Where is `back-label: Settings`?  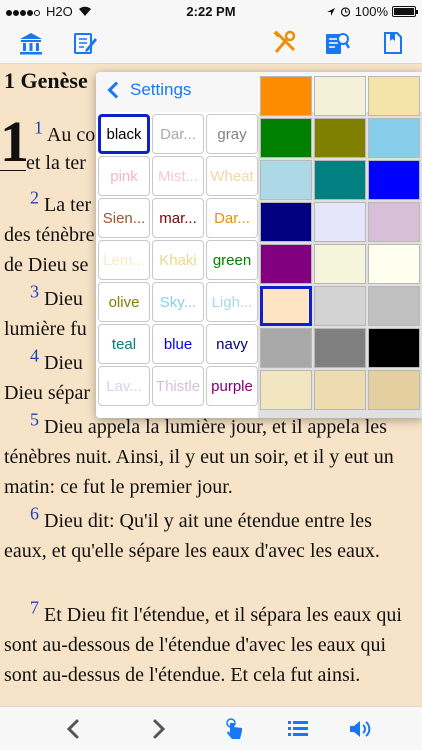
back-label: Settings is located at coordinates (161, 89).